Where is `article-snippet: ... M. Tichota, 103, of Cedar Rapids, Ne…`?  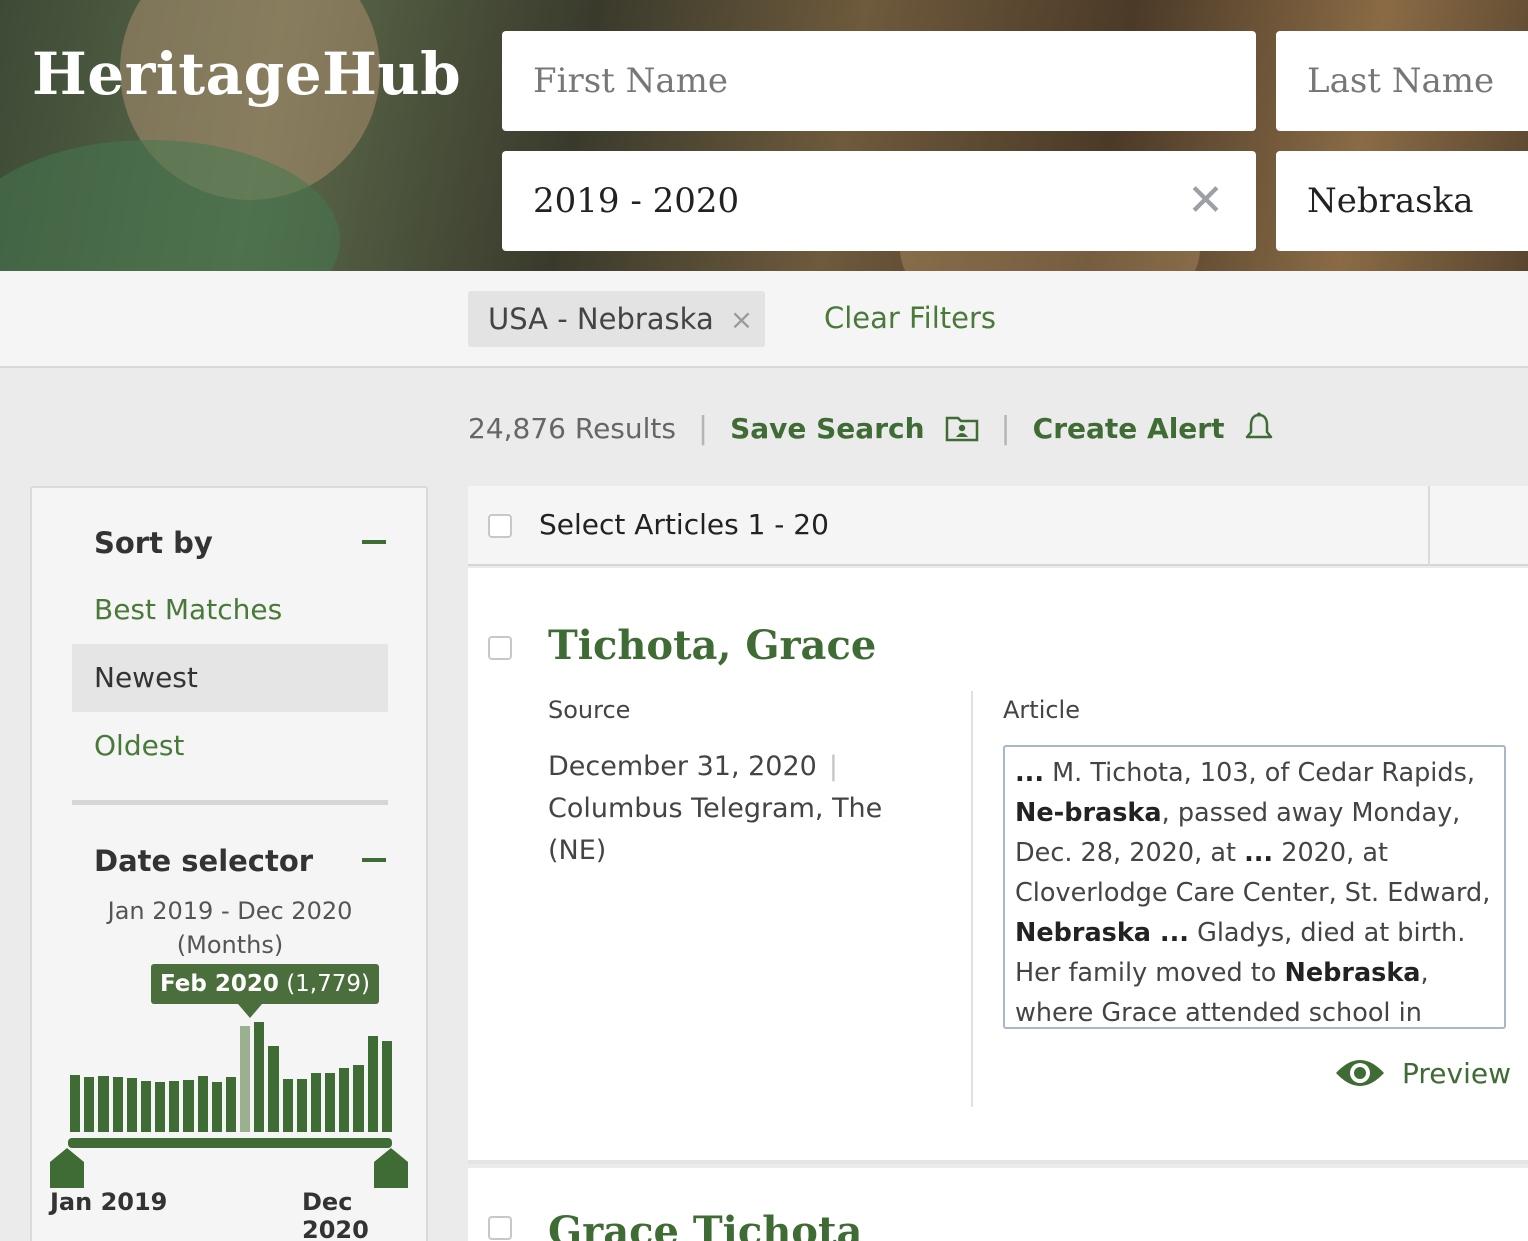 article-snippet: ... M. Tichota, 103, of Cedar Rapids, Ne… is located at coordinates (1254, 887).